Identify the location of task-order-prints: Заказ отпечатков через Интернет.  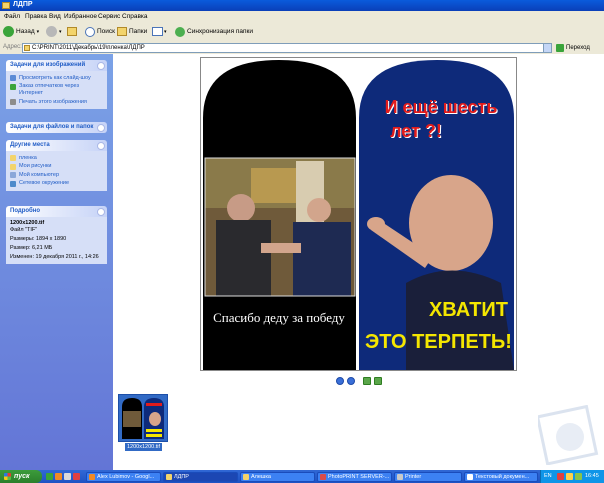
(56, 90).